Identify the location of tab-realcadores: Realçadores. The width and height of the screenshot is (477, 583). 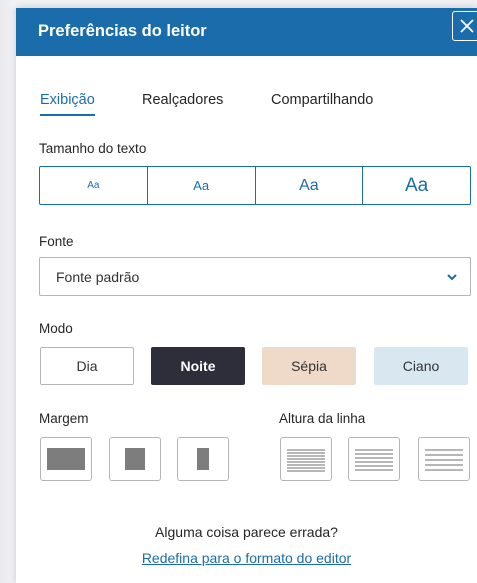
(182, 103).